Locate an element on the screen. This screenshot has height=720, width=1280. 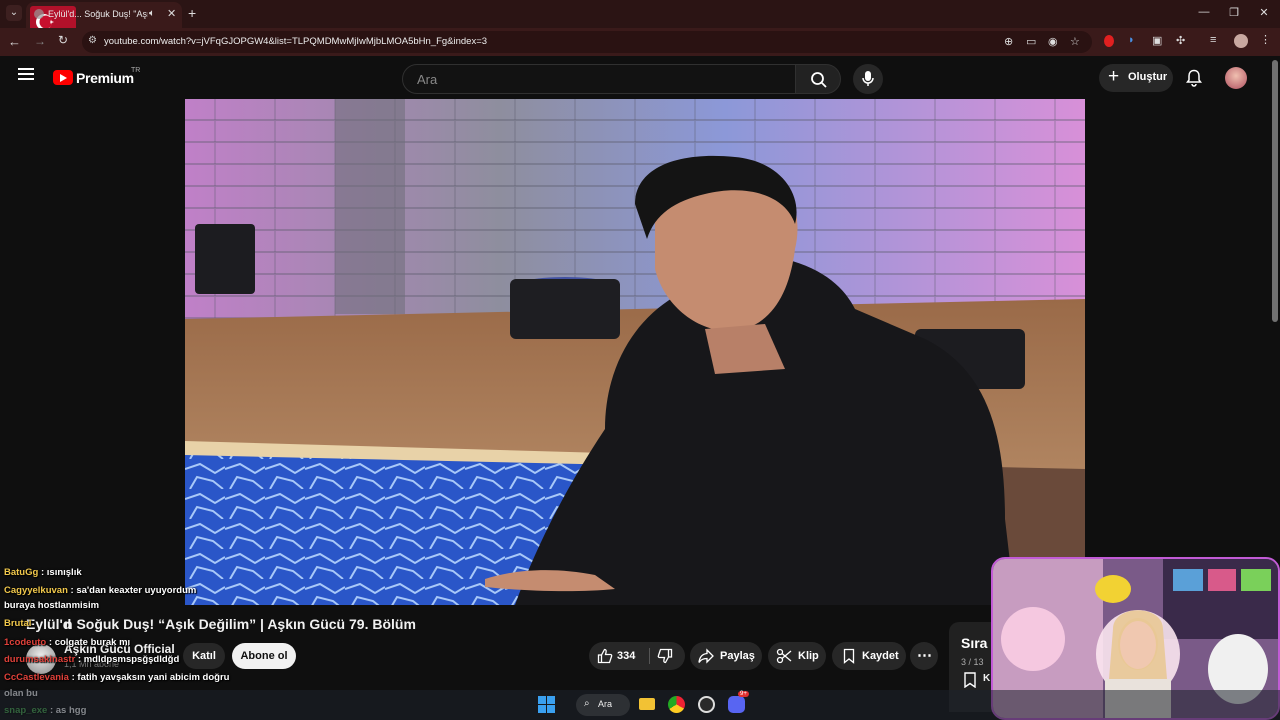
youtube-logo-icon is located at coordinates (63, 77).